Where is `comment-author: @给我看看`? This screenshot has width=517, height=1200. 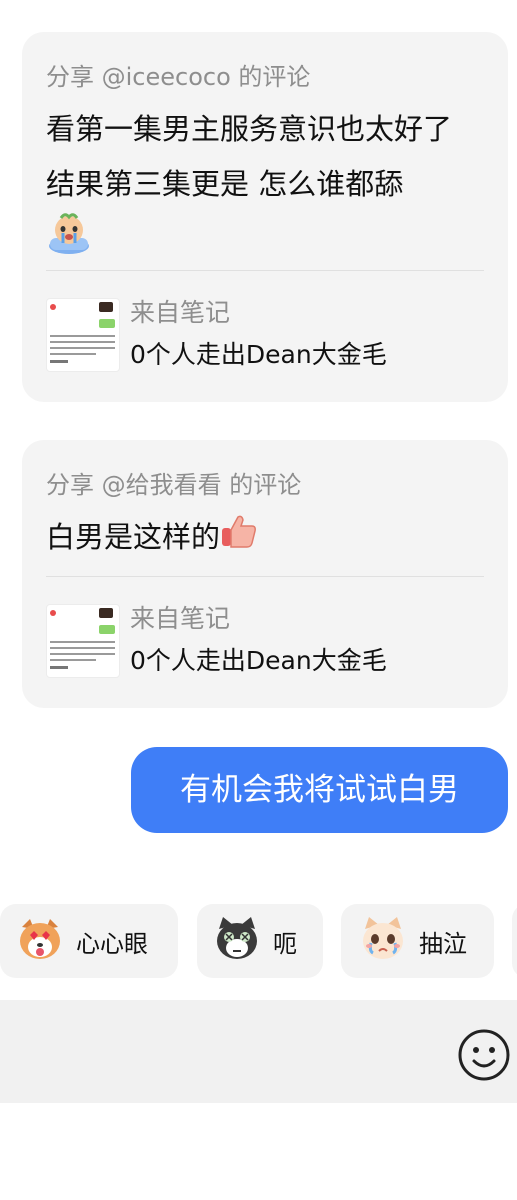
comment-author: @给我看看 is located at coordinates (161, 485).